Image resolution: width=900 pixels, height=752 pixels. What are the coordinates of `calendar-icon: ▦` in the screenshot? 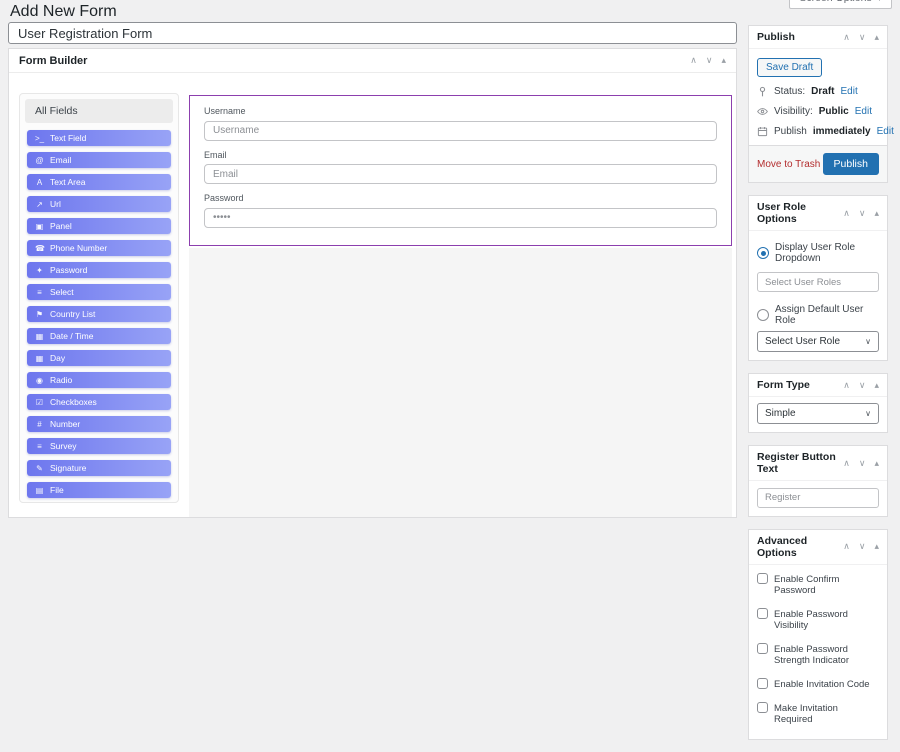 It's located at (39, 358).